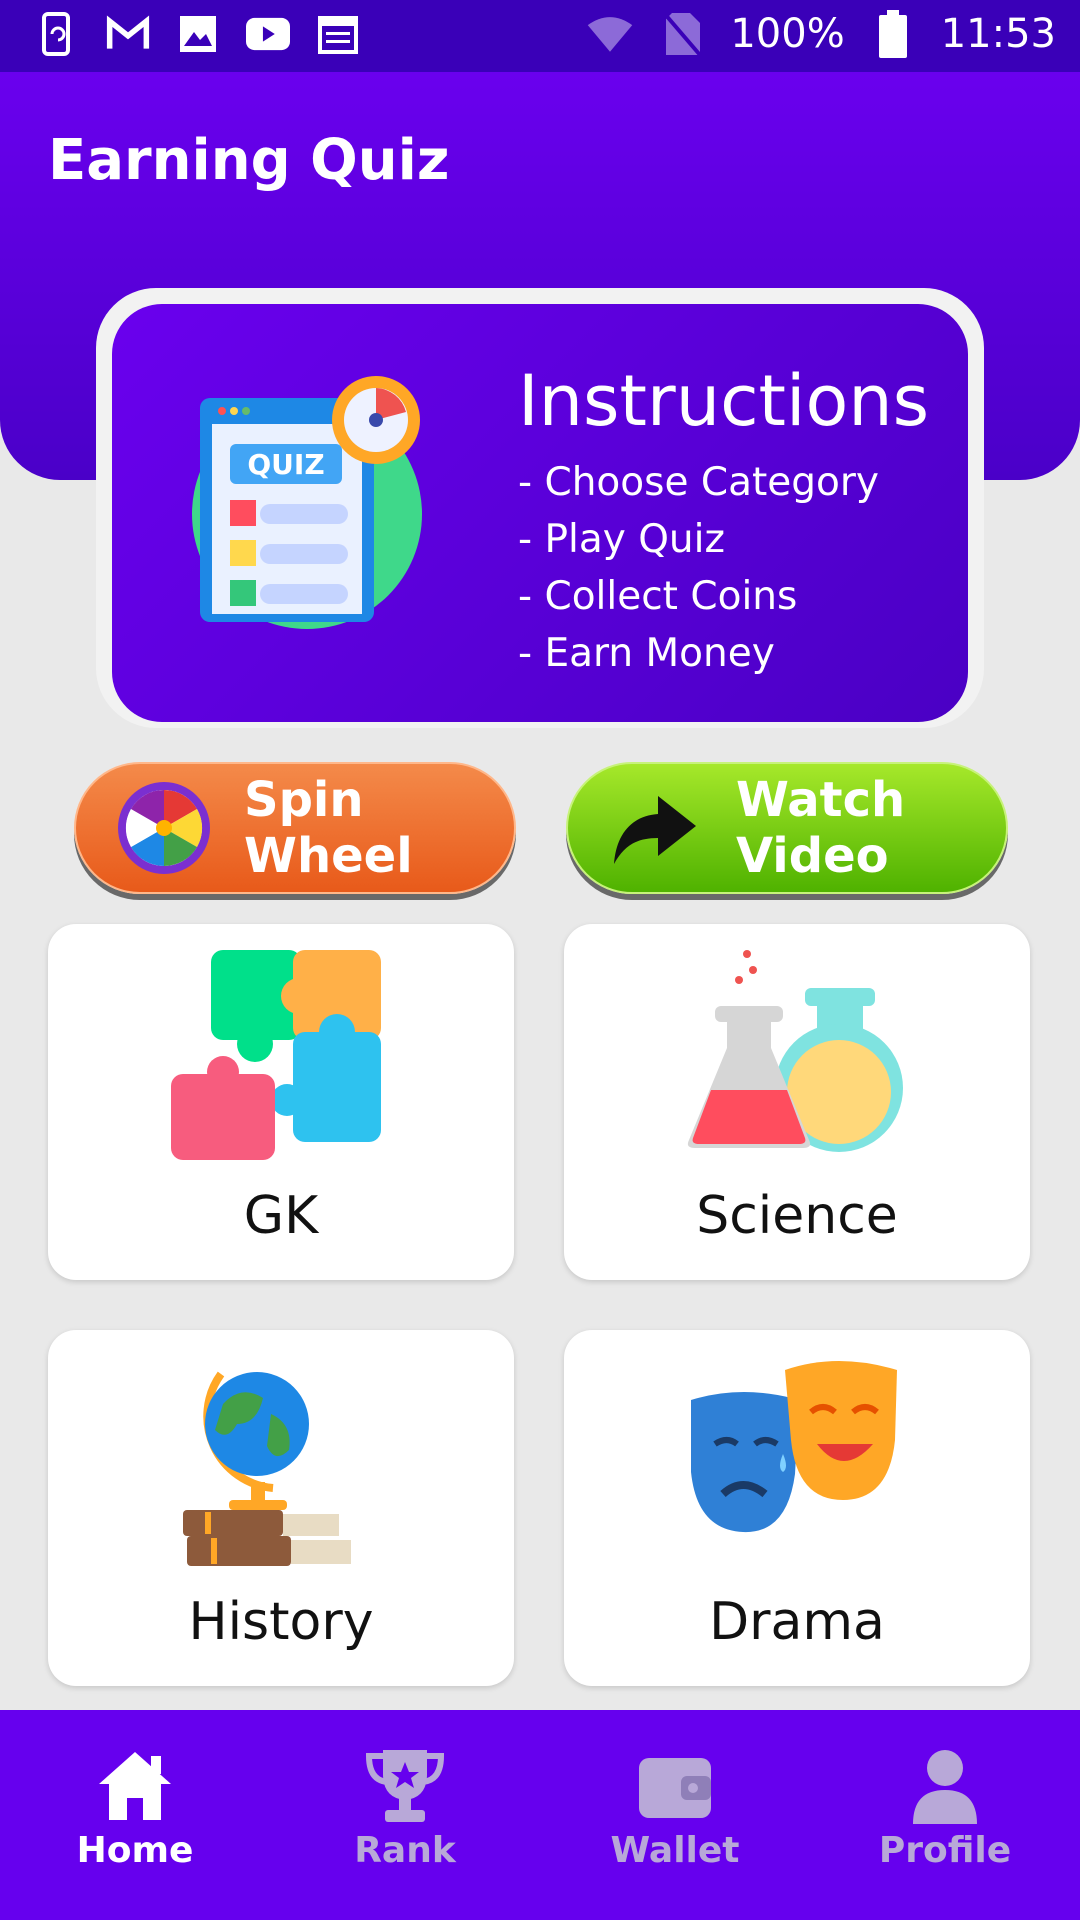 This screenshot has height=1920, width=1080. I want to click on clock: 11:53, so click(998, 34).